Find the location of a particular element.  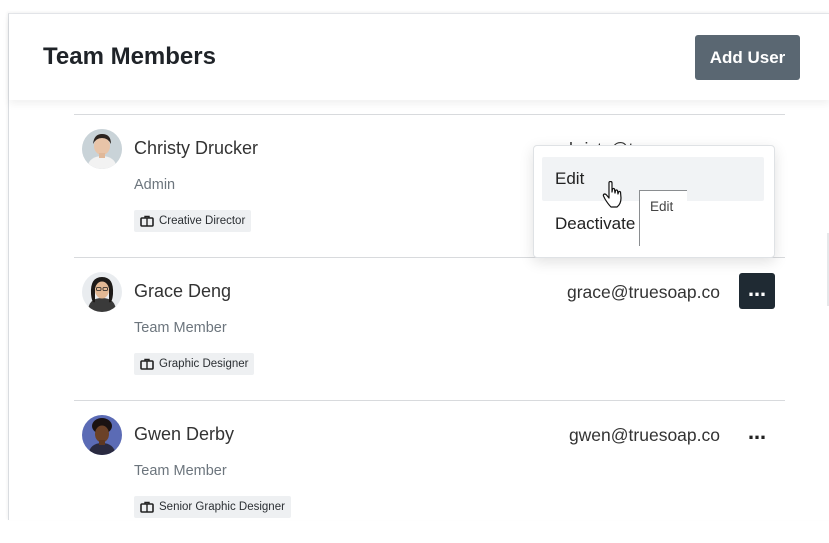

job-title-label: Creative Director is located at coordinates (202, 221).